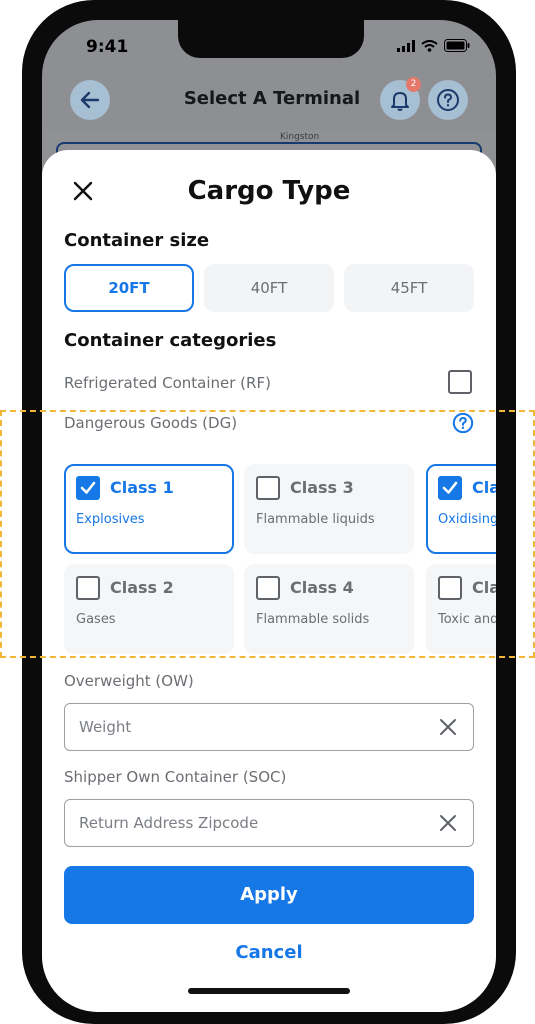 The height and width of the screenshot is (1024, 535). Describe the element at coordinates (170, 340) in the screenshot. I see `container-categories-title: Container categories` at that location.